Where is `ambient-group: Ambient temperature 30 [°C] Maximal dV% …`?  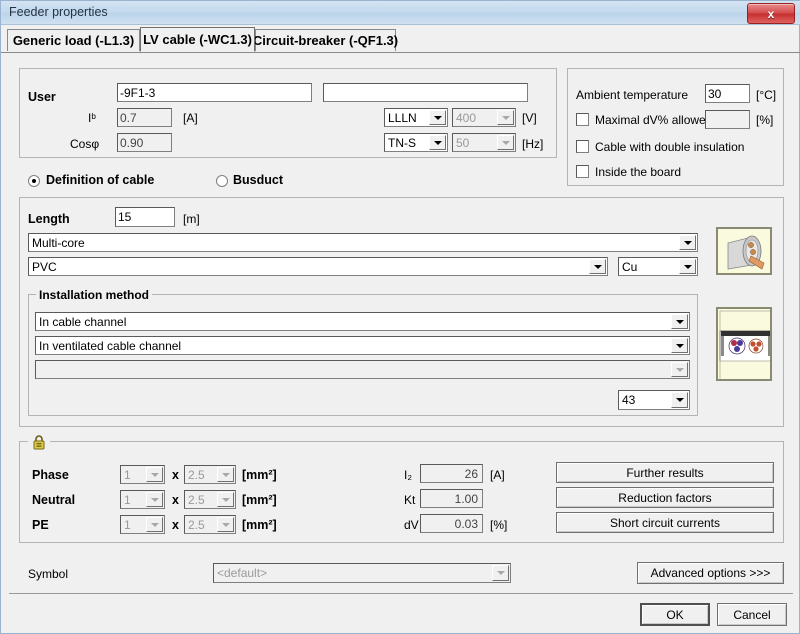
ambient-group: Ambient temperature 30 [°C] Maximal dV% … is located at coordinates (675, 127).